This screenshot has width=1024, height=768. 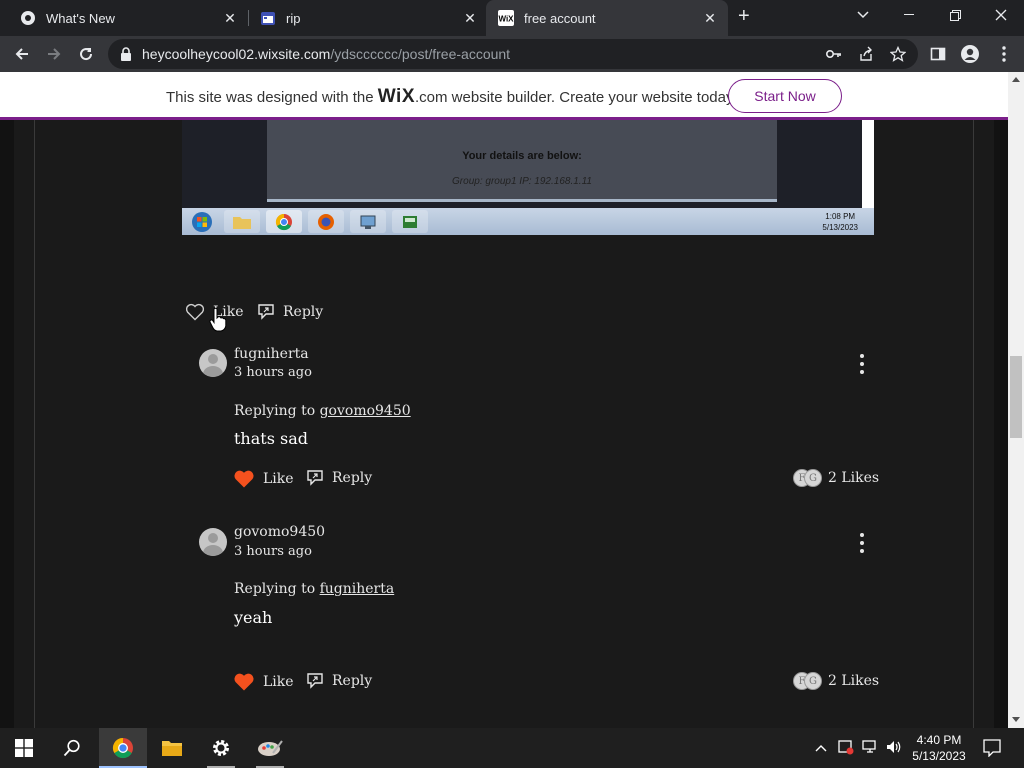 I want to click on start-now-button: Start Now, so click(x=785, y=96).